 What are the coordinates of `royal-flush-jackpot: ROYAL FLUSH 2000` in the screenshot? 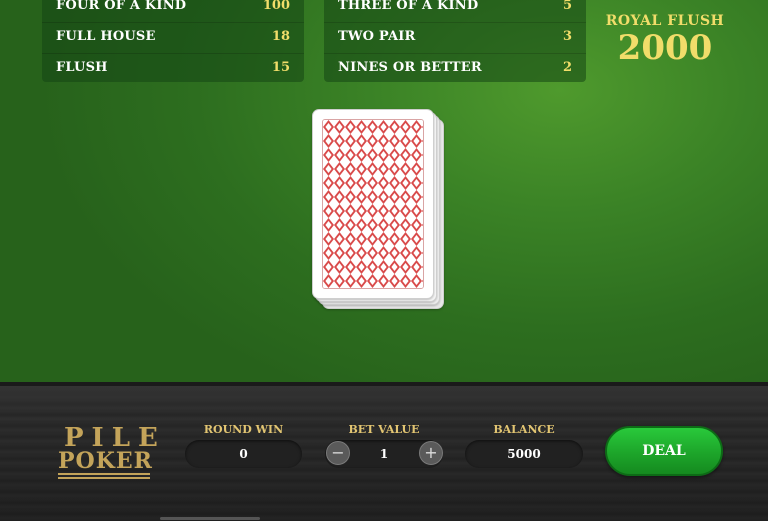 It's located at (665, 39).